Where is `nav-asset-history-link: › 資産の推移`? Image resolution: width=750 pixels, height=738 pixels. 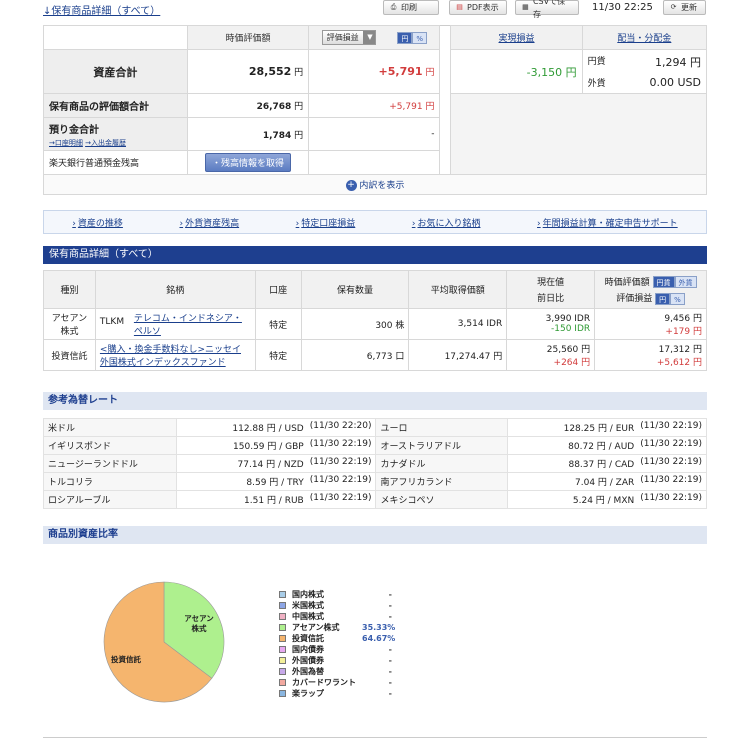 nav-asset-history-link: › 資産の推移 is located at coordinates (97, 222).